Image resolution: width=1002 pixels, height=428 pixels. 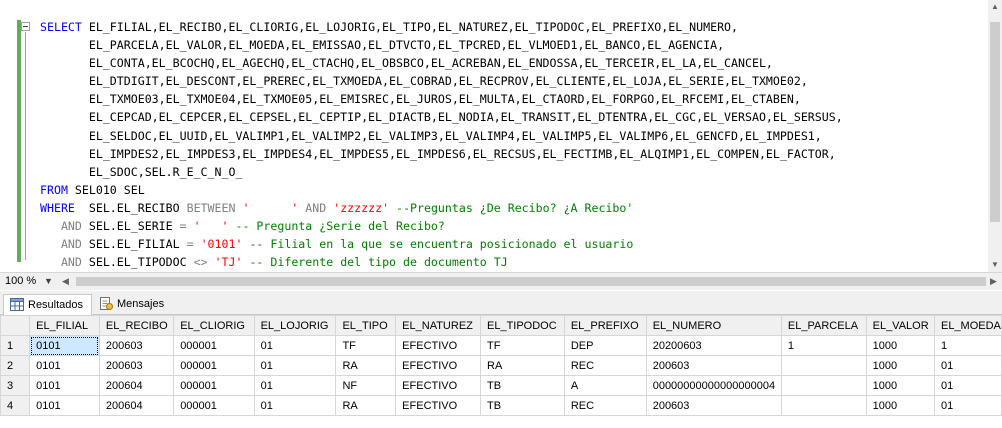 I want to click on column-header-el-tipo: EL_TIPO, so click(x=366, y=325).